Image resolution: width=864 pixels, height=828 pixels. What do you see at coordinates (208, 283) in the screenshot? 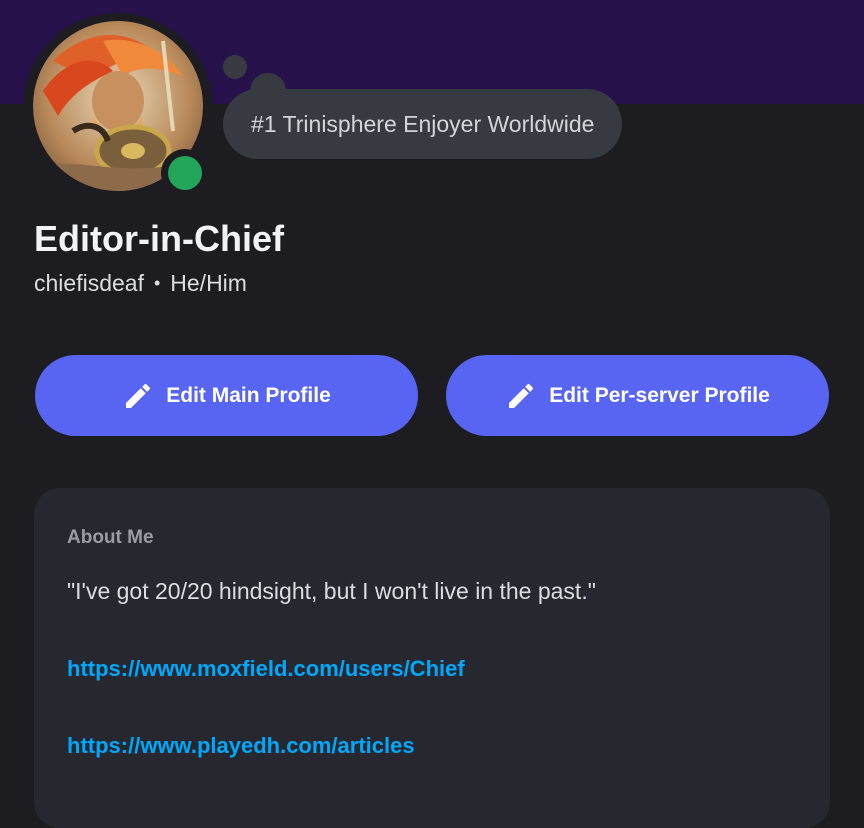
I see `pronouns: He/Him` at bounding box center [208, 283].